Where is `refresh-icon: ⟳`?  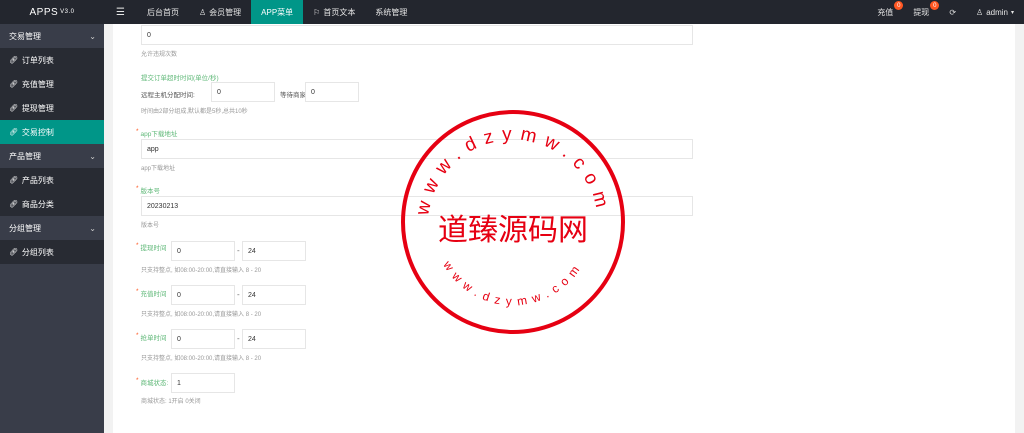
refresh-icon: ⟳ is located at coordinates (952, 12).